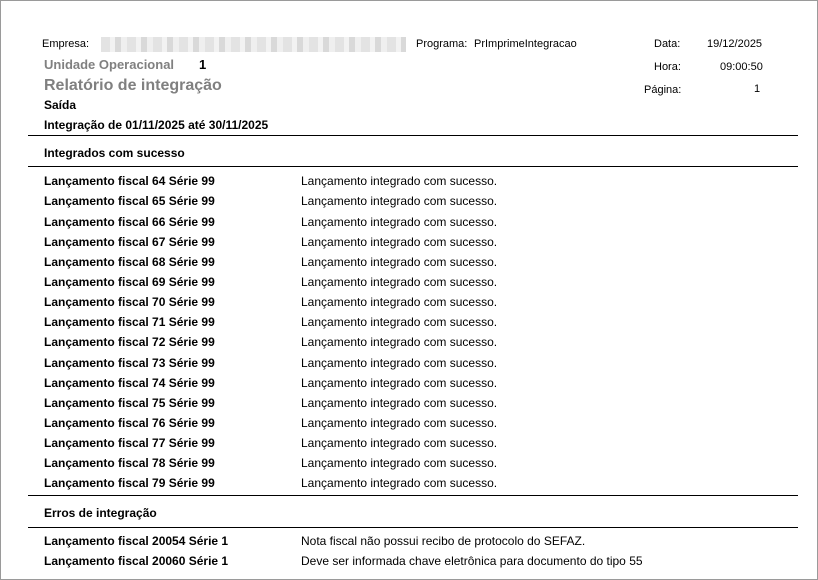 This screenshot has width=818, height=580. What do you see at coordinates (129, 222) in the screenshot?
I see `row-label: Lançamento fiscal 66 Série 99` at bounding box center [129, 222].